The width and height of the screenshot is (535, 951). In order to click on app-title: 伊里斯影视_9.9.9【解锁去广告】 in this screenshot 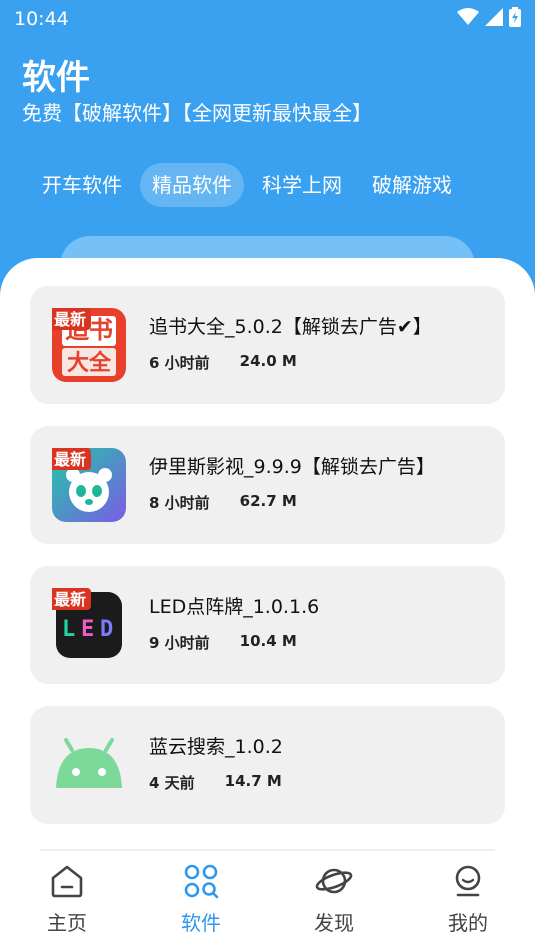, I will do `click(292, 467)`.